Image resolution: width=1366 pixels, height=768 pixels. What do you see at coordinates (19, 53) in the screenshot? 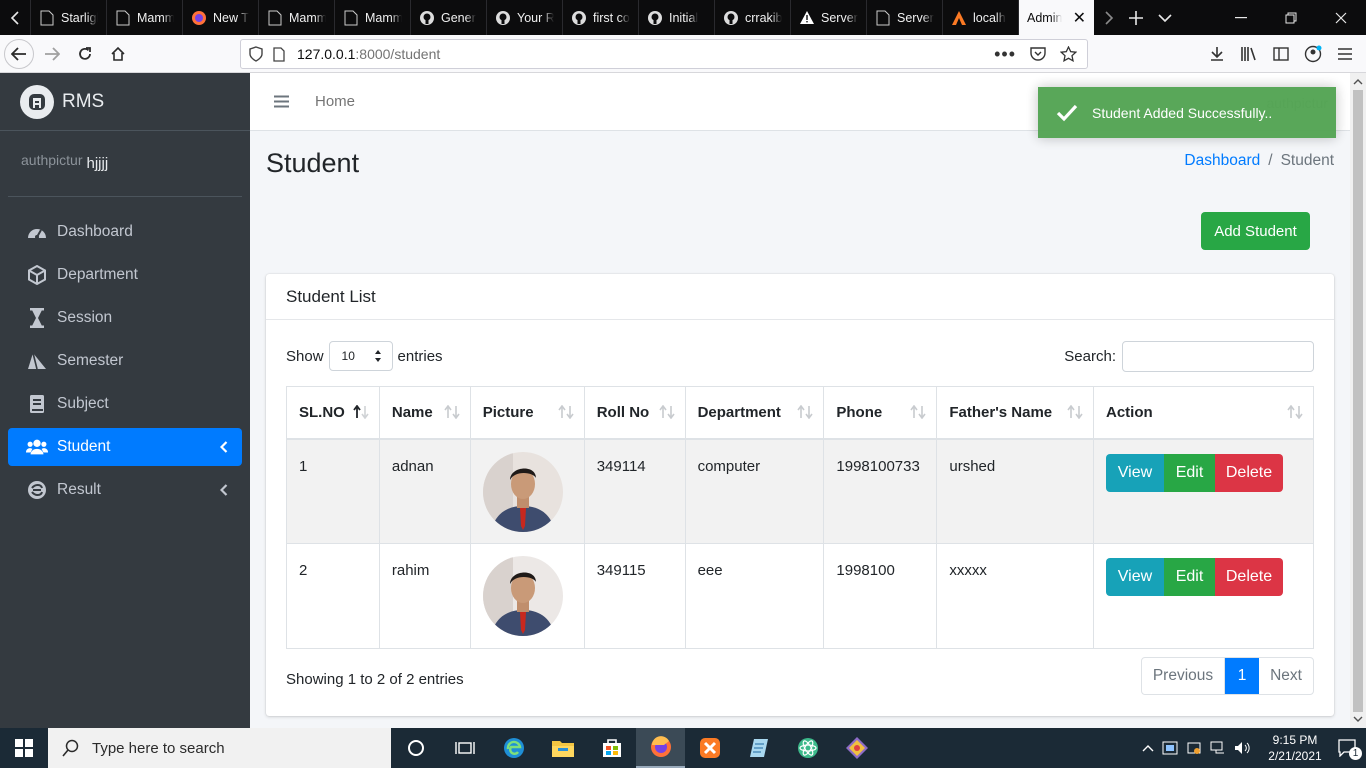
I see `back-arrow-icon` at bounding box center [19, 53].